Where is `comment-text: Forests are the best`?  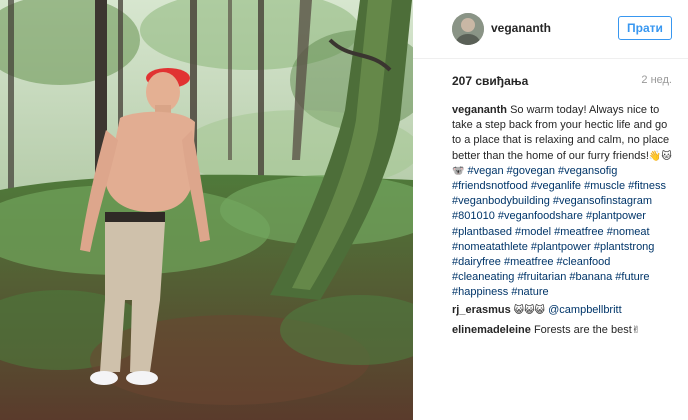 comment-text: Forests are the best is located at coordinates (582, 330).